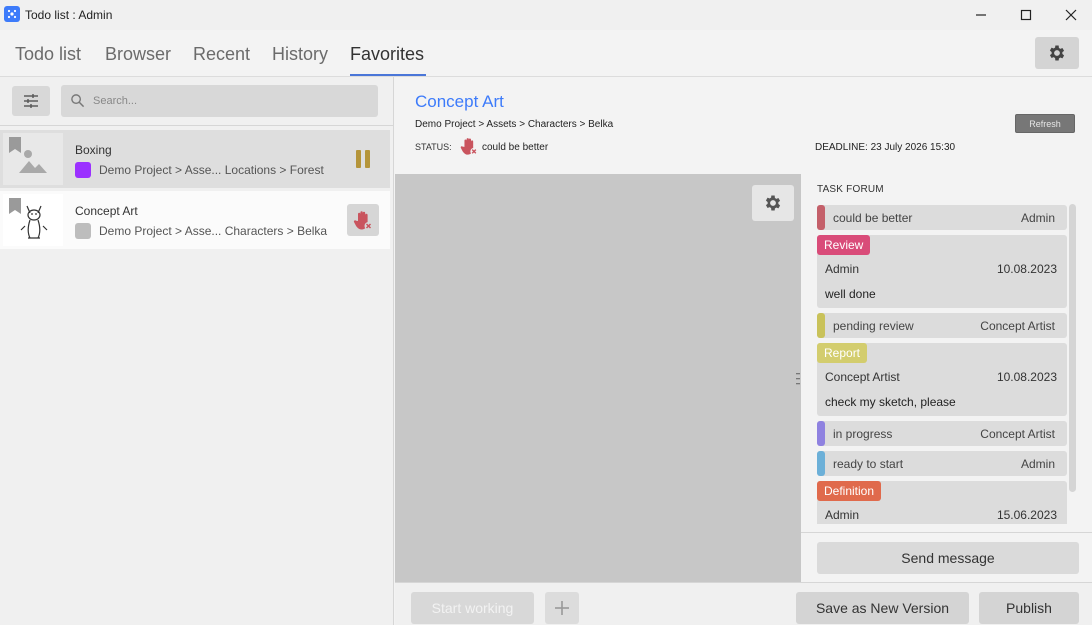 This screenshot has width=1092, height=625. I want to click on add-button, so click(562, 608).